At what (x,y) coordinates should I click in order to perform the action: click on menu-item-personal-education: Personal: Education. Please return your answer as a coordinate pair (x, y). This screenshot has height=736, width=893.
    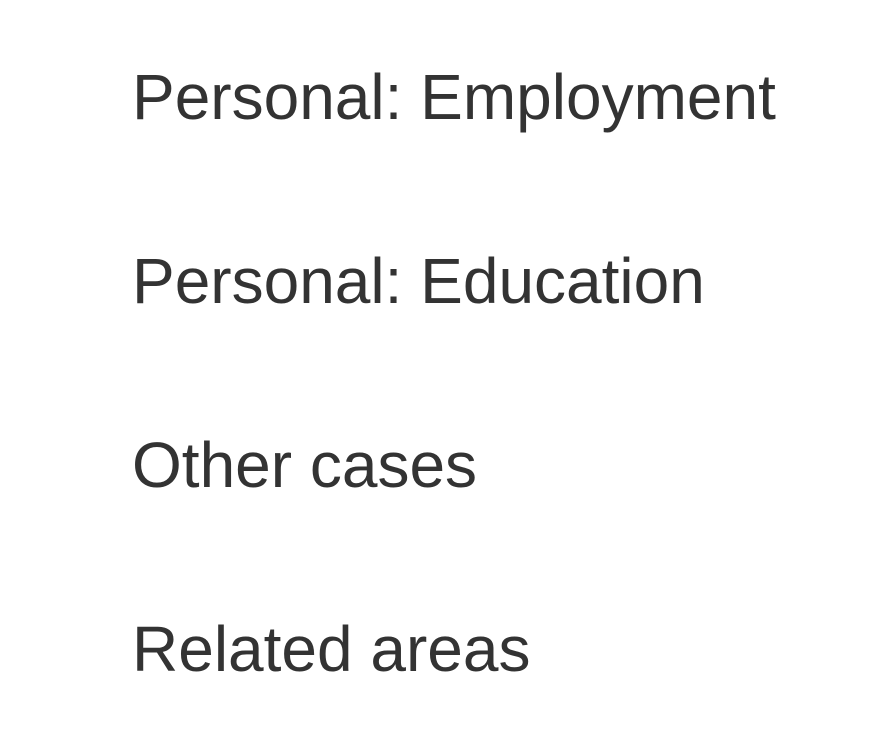
    Looking at the image, I should click on (418, 281).